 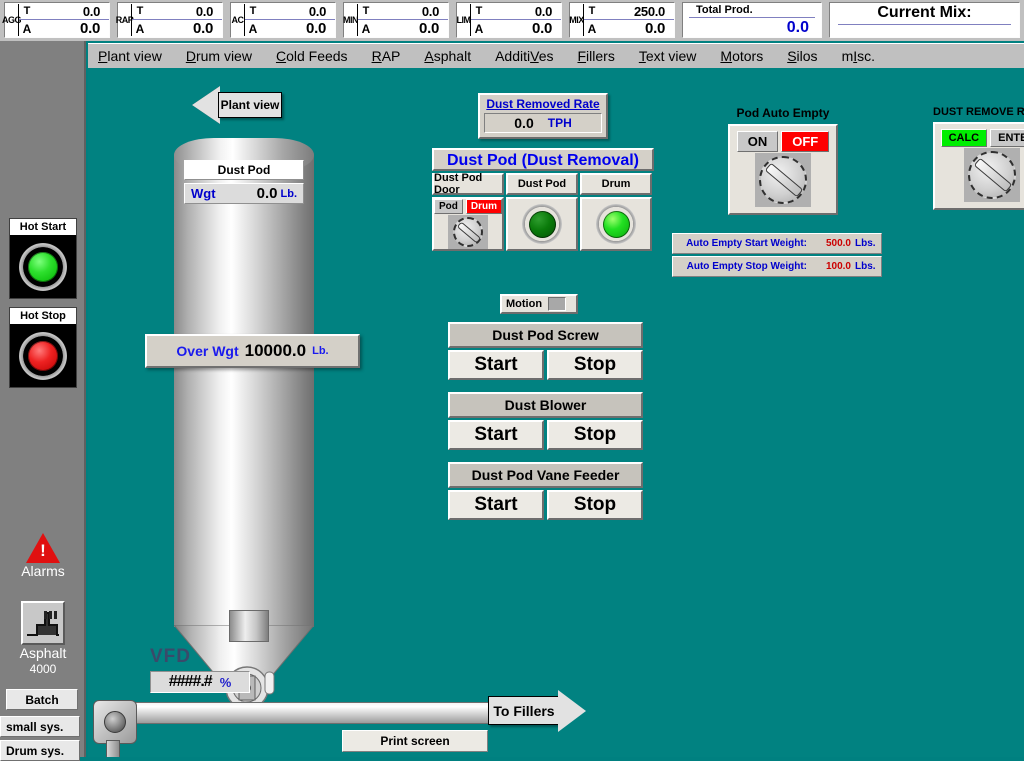 I want to click on hot-start-label: Hot Start, so click(x=43, y=227).